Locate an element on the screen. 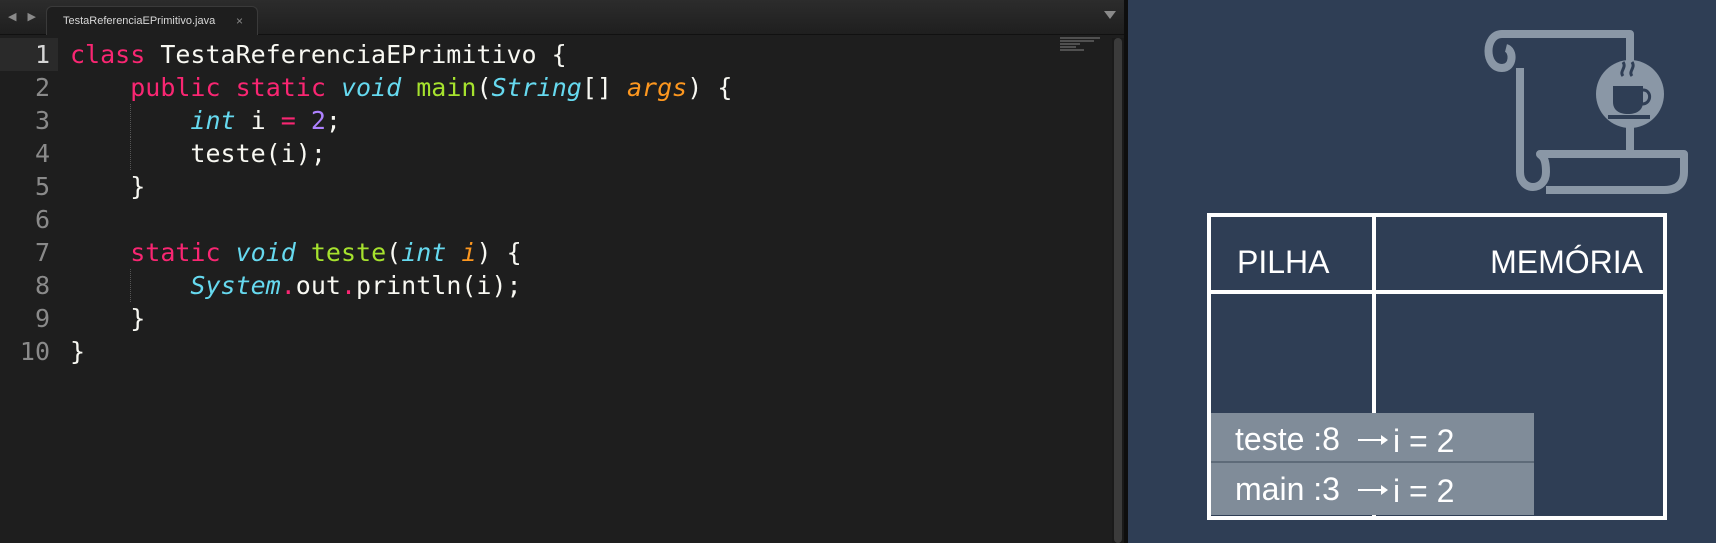 The image size is (1716, 543). token-operator: = is located at coordinates (288, 120).